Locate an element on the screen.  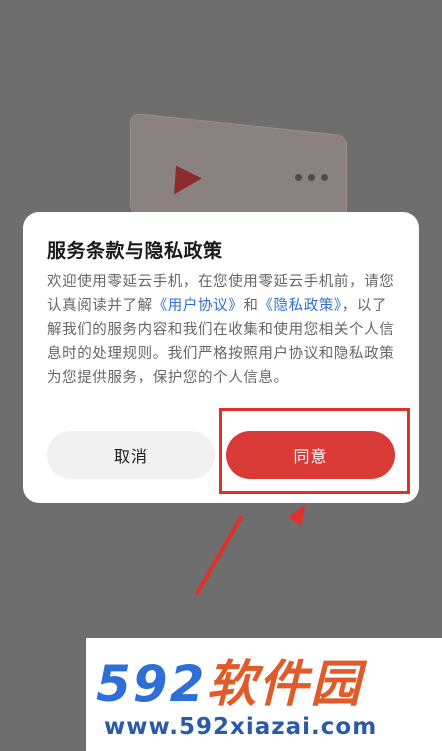
watermark-logo: 592软件园 is located at coordinates (229, 680).